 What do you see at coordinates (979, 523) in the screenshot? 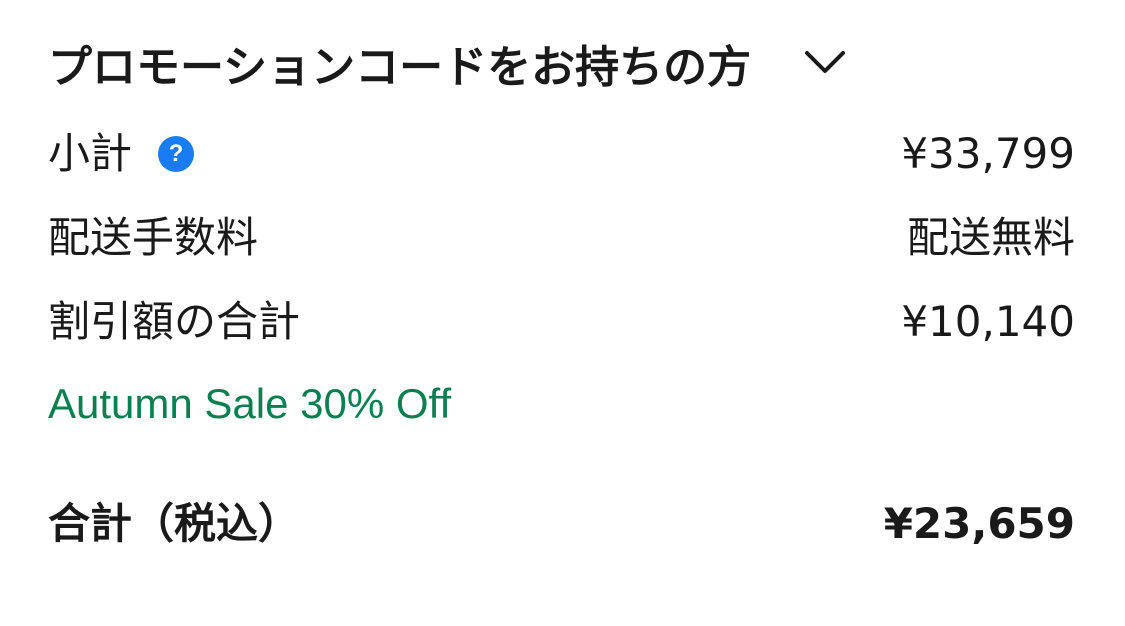
I see `total-value: ¥23,659` at bounding box center [979, 523].